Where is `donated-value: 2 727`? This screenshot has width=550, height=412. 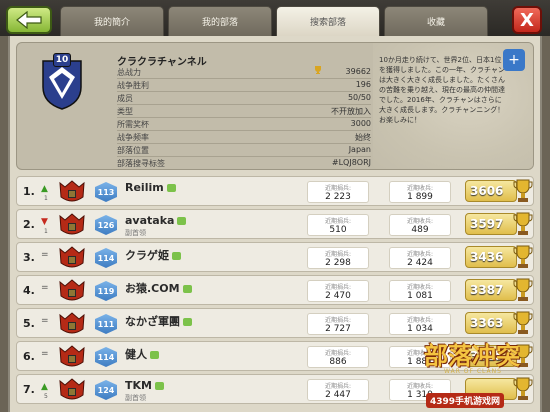
donated-value: 2 727 is located at coordinates (338, 329).